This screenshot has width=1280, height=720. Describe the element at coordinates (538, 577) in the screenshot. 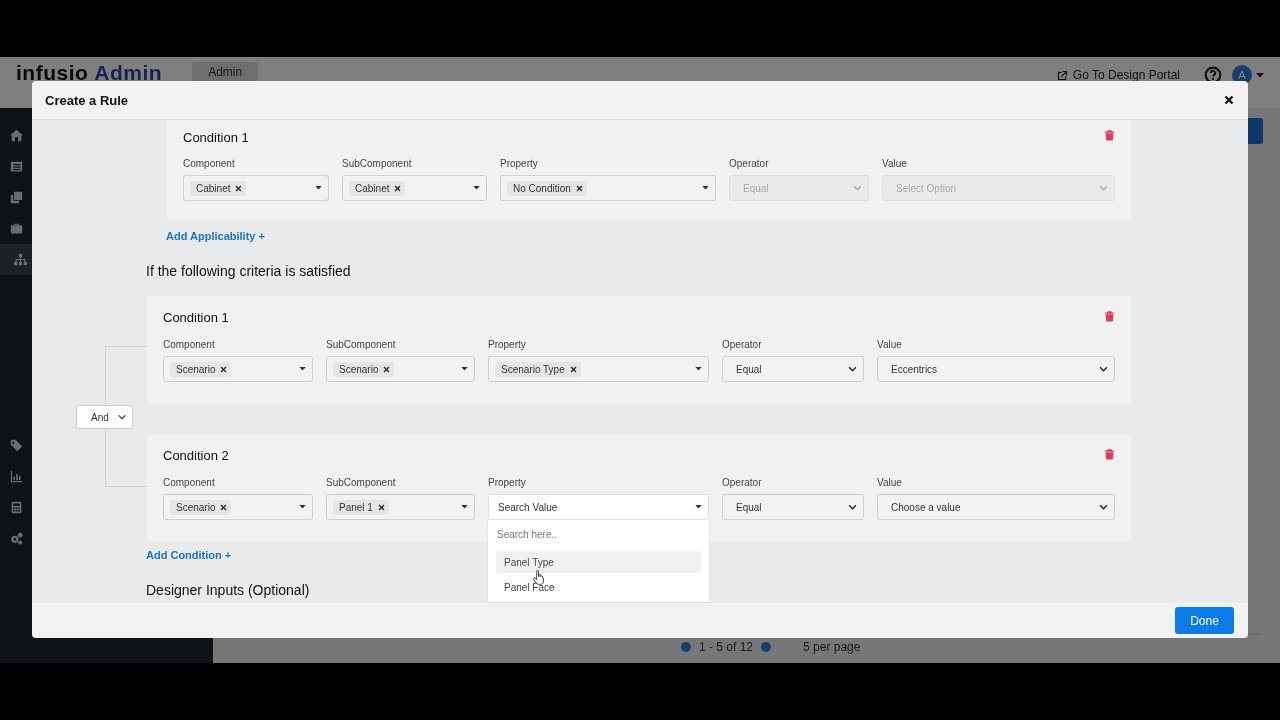

I see `hand-pointer-icon` at that location.